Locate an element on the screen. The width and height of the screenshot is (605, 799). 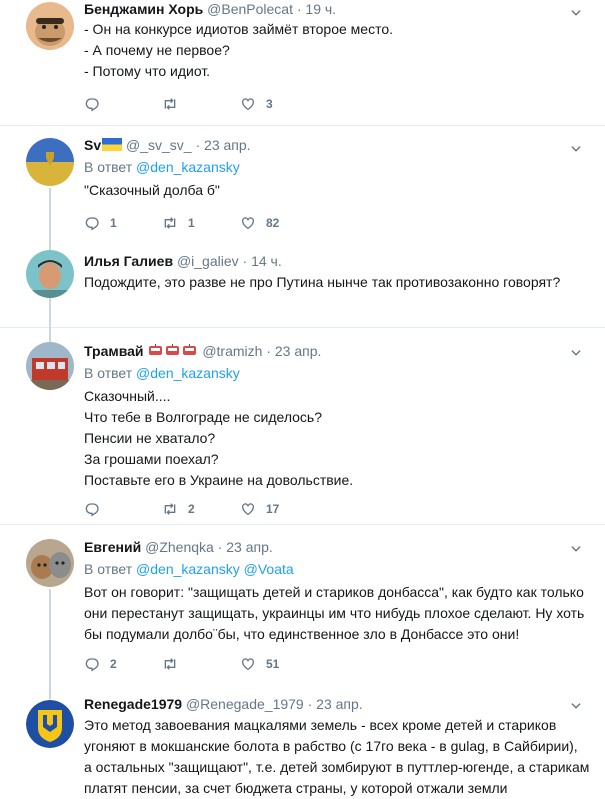
text-line: - А почему не первое? is located at coordinates (157, 50).